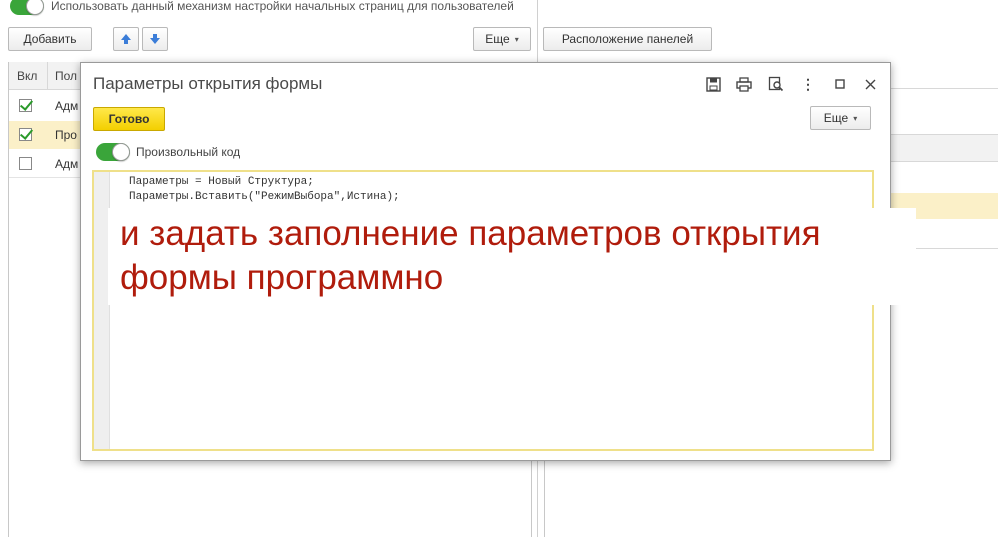  I want to click on panels-layout-label: Расположение панелей, so click(627, 39).